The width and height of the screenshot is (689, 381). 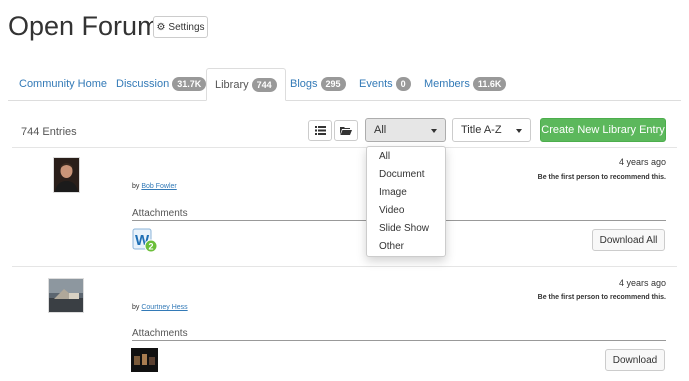 I want to click on attachments-rule, so click(x=399, y=340).